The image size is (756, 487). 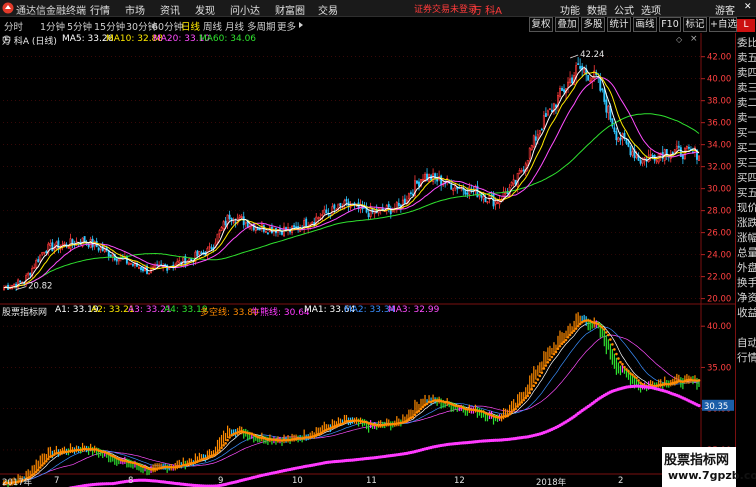 I want to click on sidebar-item-volume: 总量, so click(x=746, y=252).